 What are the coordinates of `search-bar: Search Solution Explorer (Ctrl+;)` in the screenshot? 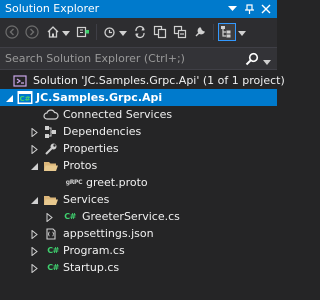 It's located at (138, 58).